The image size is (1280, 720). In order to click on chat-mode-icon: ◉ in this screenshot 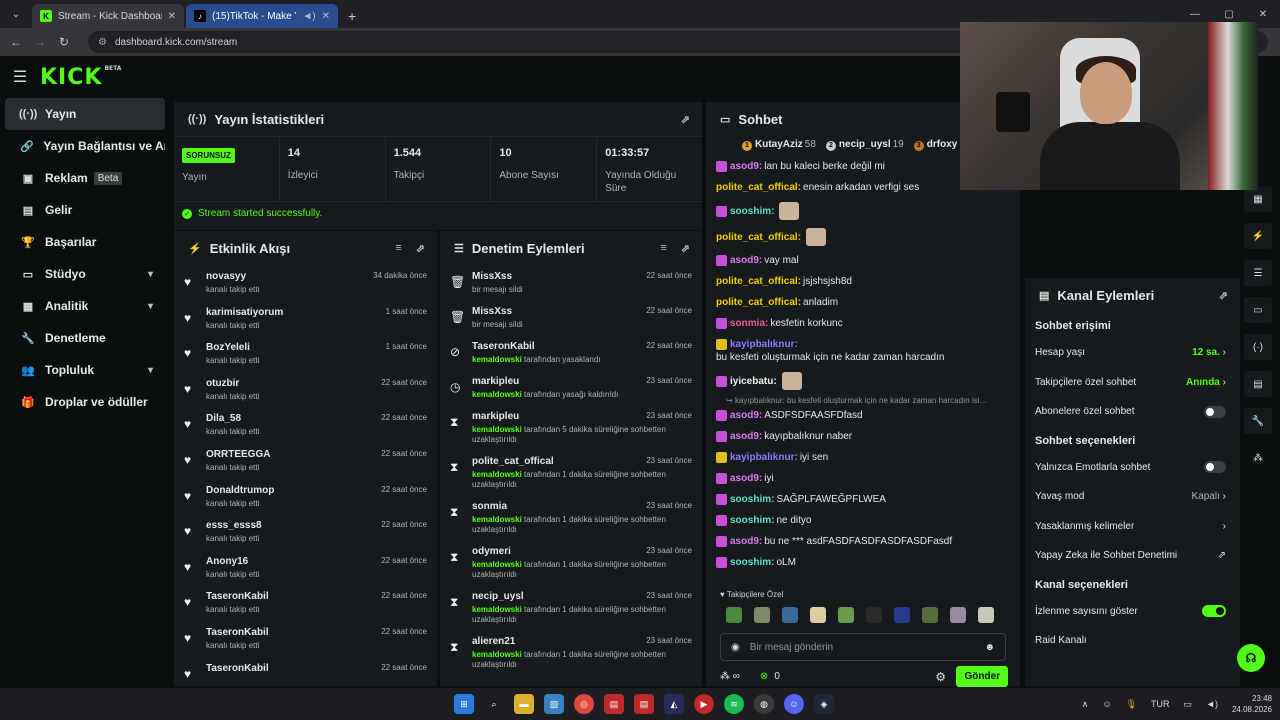, I will do `click(735, 647)`.